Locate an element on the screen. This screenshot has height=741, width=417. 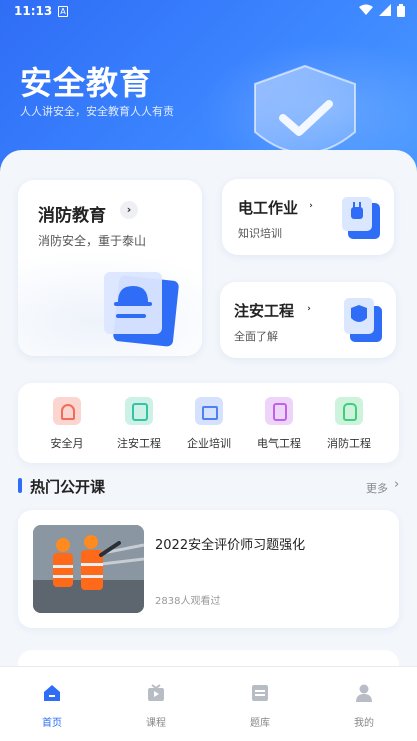
tab-question-bank: 题库 is located at coordinates (260, 706).